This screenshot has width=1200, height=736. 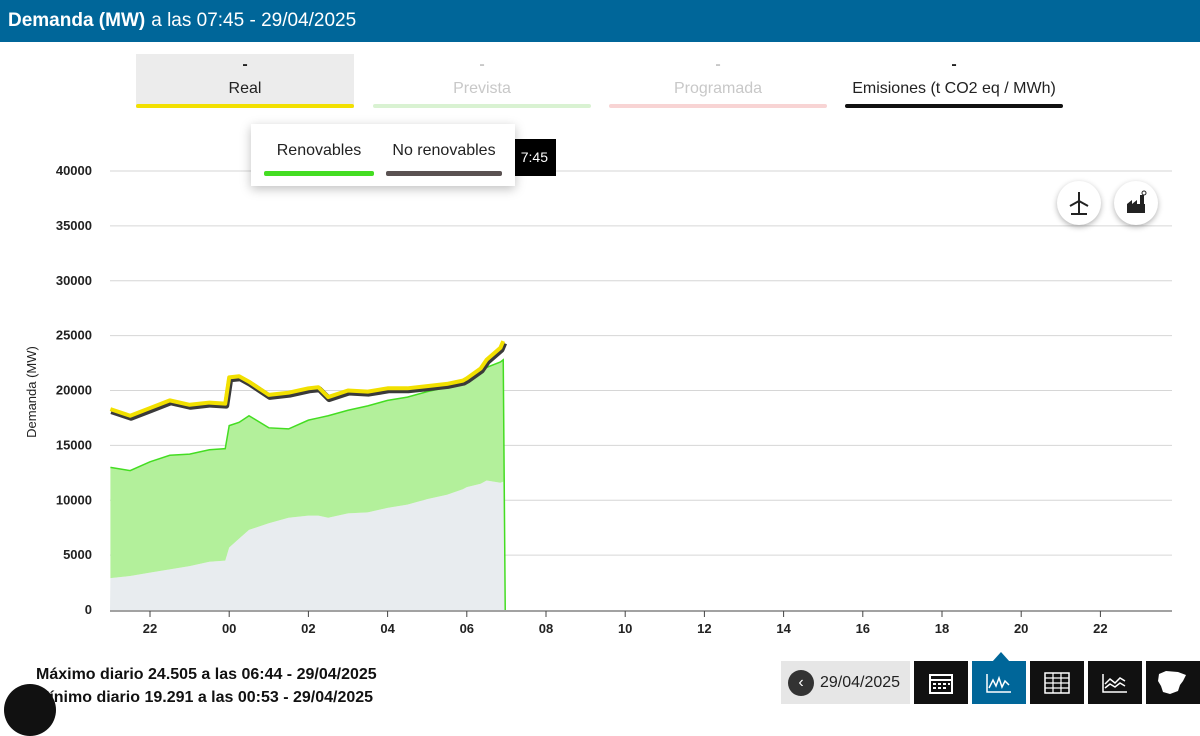 I want to click on tab-emisiones-underline, so click(x=954, y=106).